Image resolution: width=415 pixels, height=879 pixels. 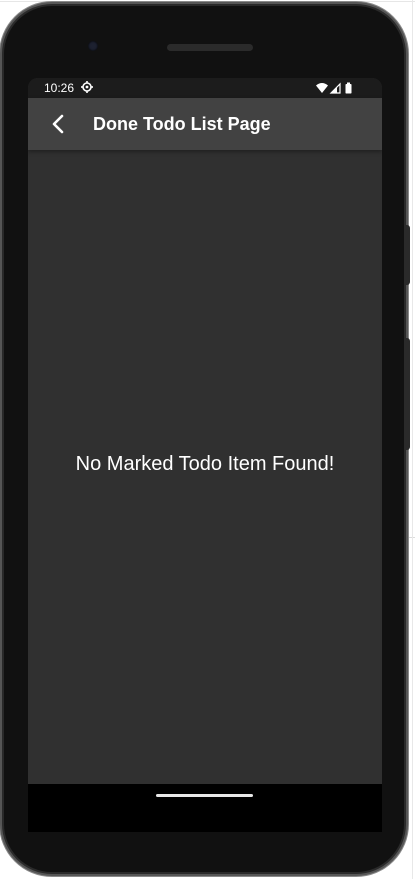 I want to click on chevron-left-icon, so click(x=58, y=124).